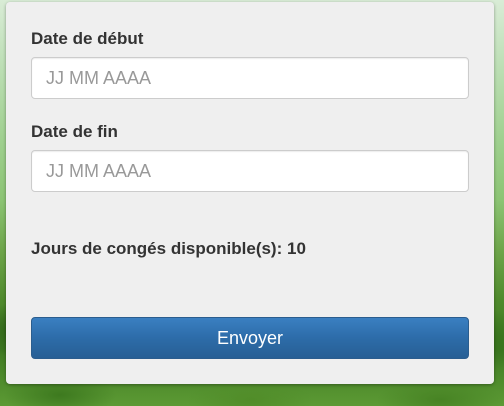 This screenshot has width=504, height=406. What do you see at coordinates (250, 78) in the screenshot?
I see `start-date-input` at bounding box center [250, 78].